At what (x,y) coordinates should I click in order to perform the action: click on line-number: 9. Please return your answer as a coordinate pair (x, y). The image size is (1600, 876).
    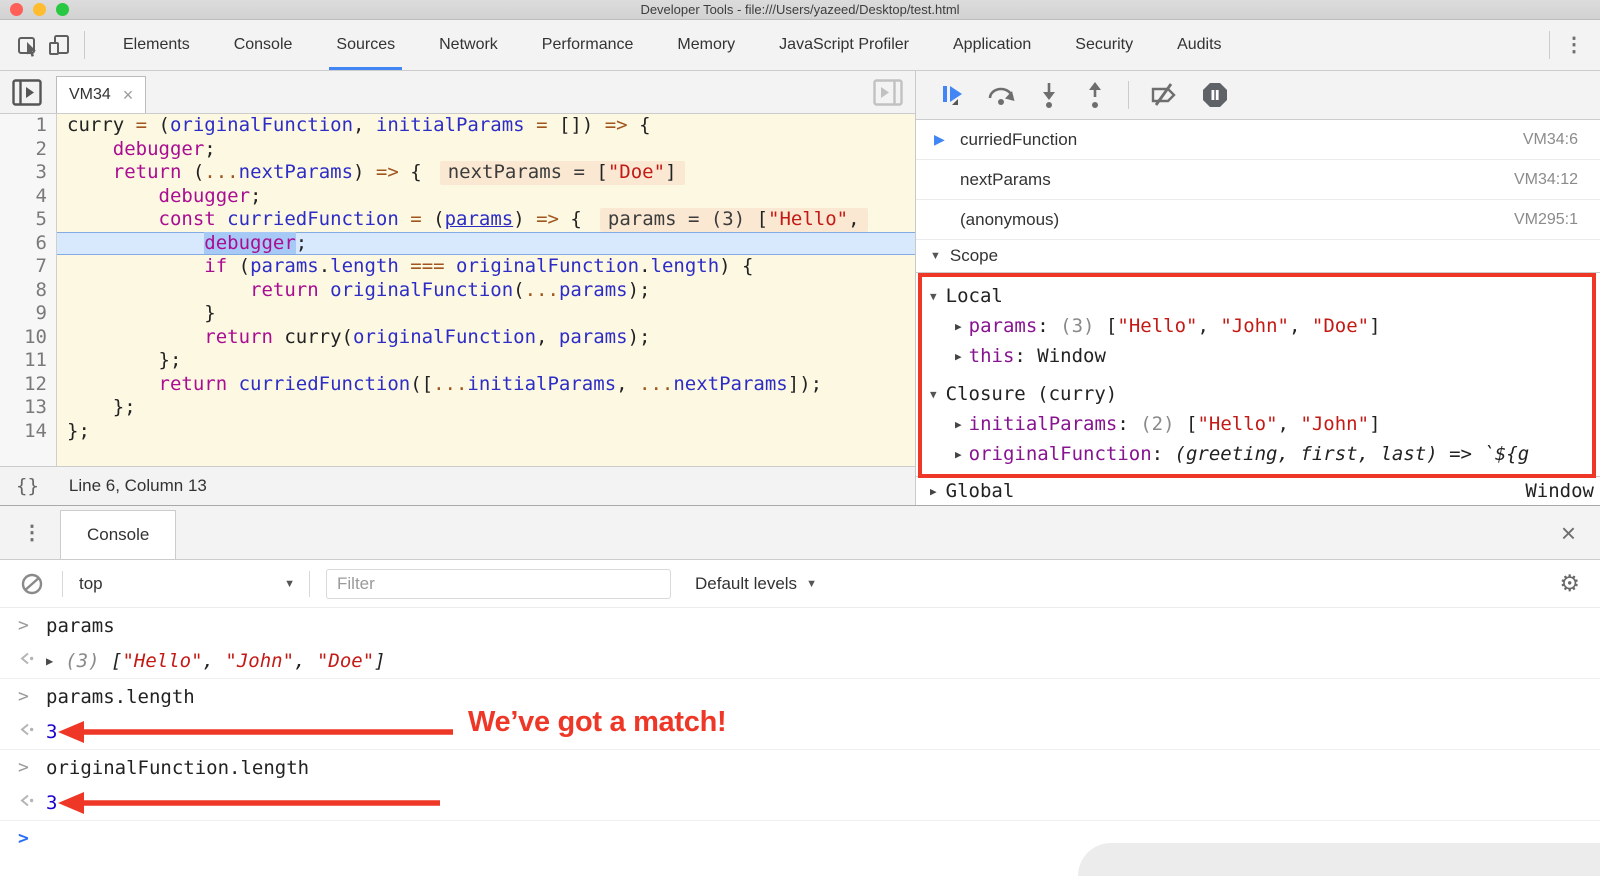
    Looking at the image, I should click on (28, 314).